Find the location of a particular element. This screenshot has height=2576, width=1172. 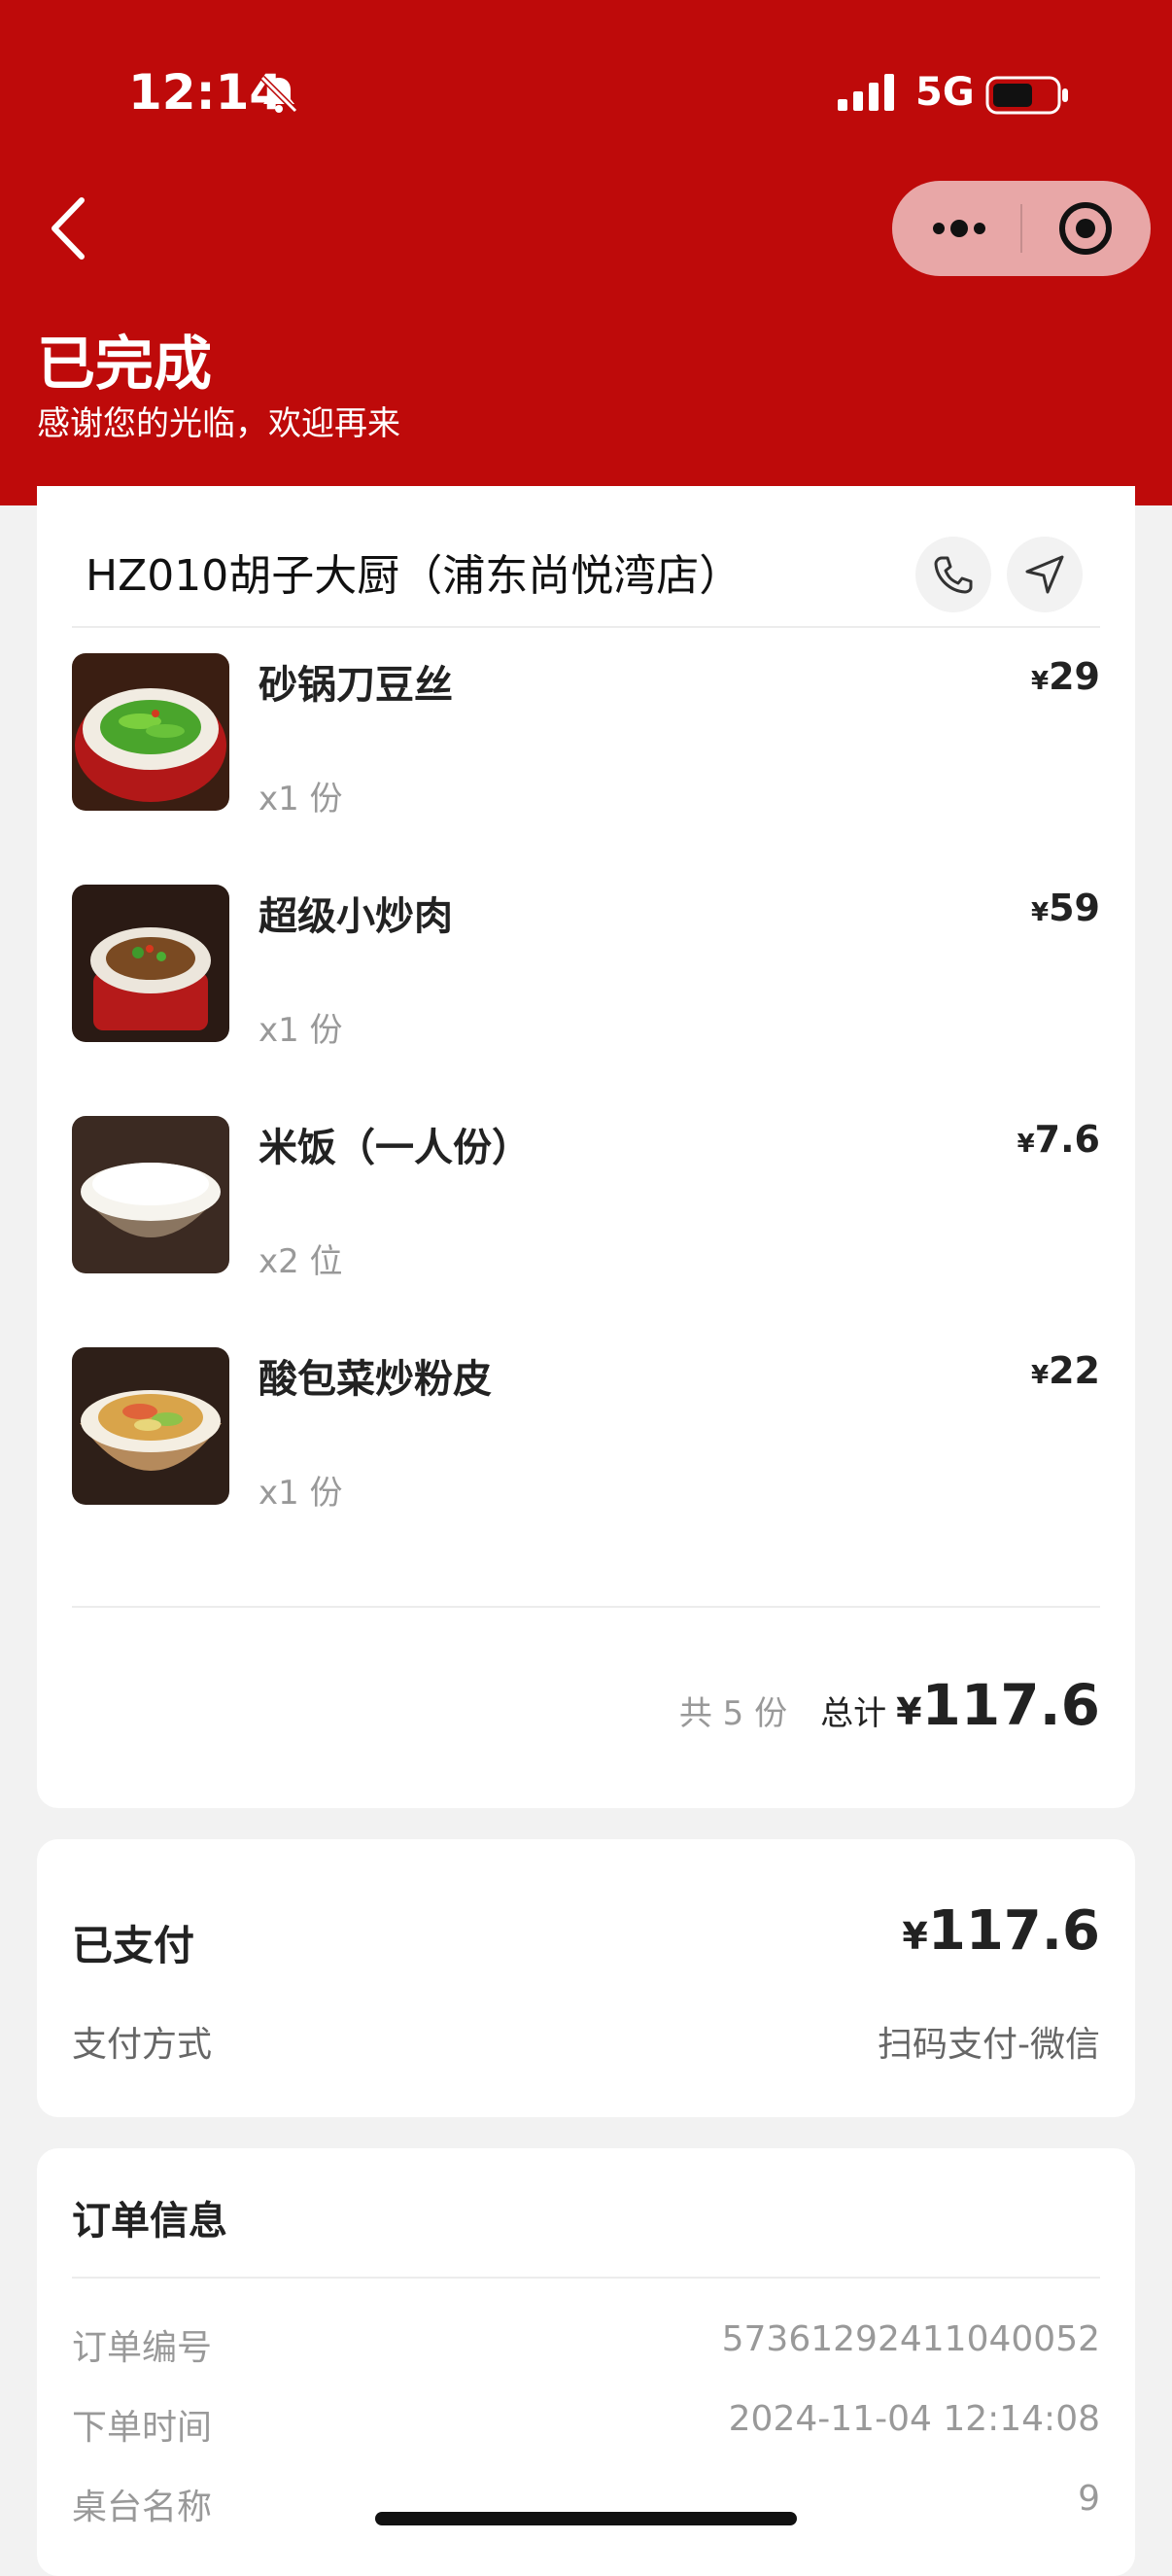

shop-name: HZ010胡子大厨（浦东尚悦湾店） is located at coordinates (414, 571).